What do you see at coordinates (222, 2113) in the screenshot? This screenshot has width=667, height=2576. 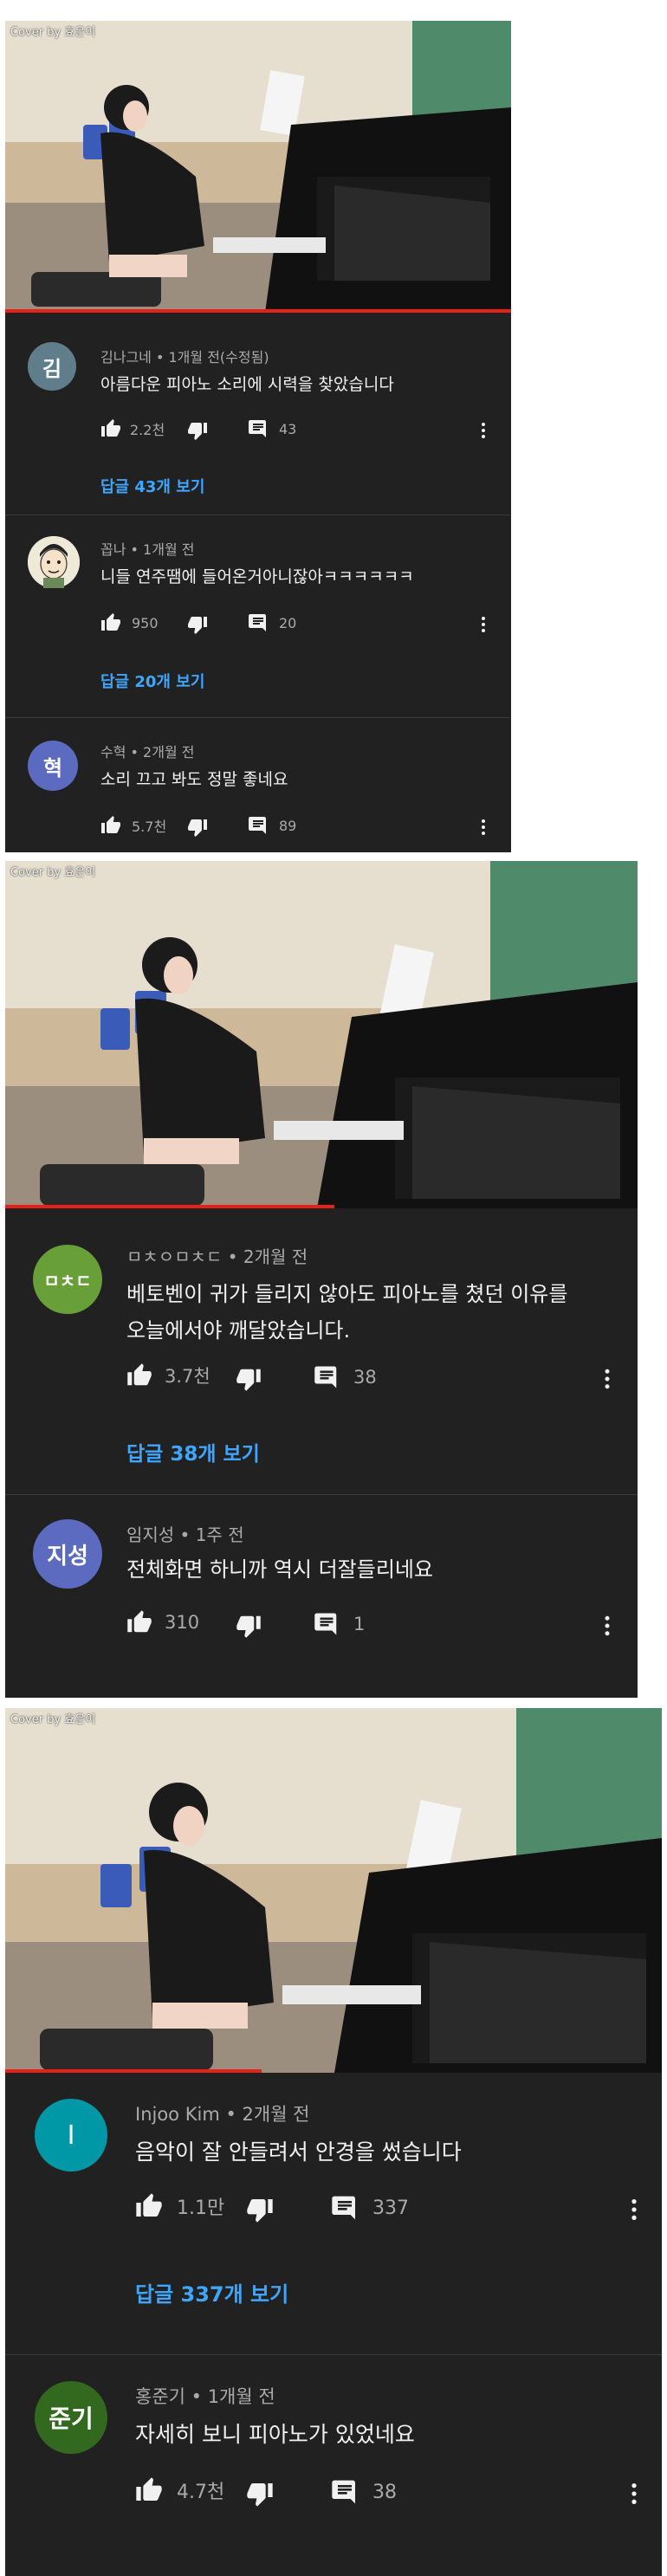 I see `comment-author-meta: Injoo Kim • 2개월 전` at bounding box center [222, 2113].